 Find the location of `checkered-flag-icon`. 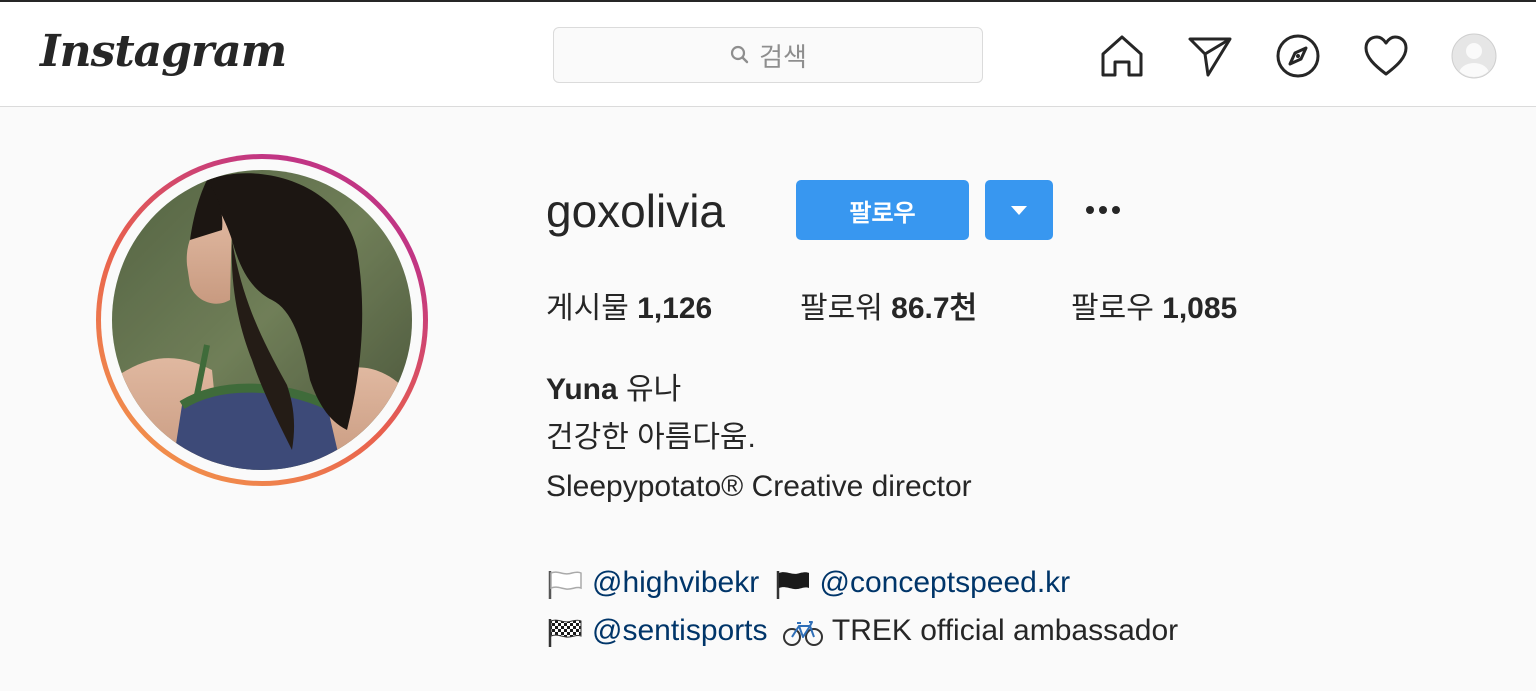

checkered-flag-icon is located at coordinates (565, 633).